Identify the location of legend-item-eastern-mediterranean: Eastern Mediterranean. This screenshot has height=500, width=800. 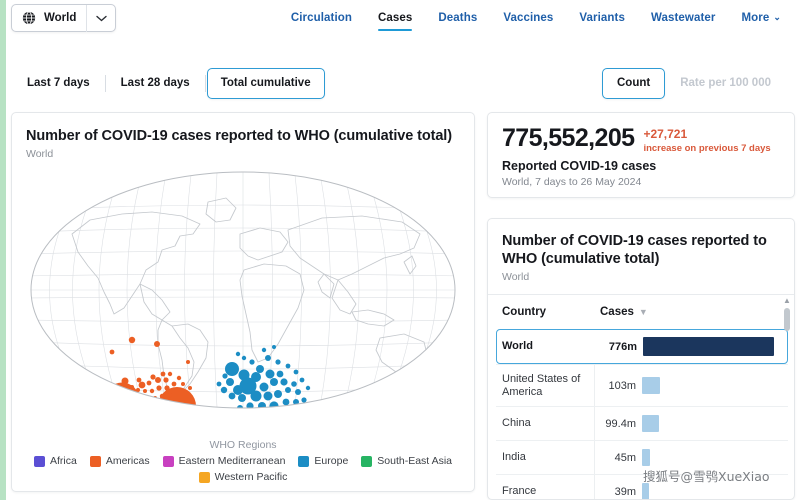
(224, 461).